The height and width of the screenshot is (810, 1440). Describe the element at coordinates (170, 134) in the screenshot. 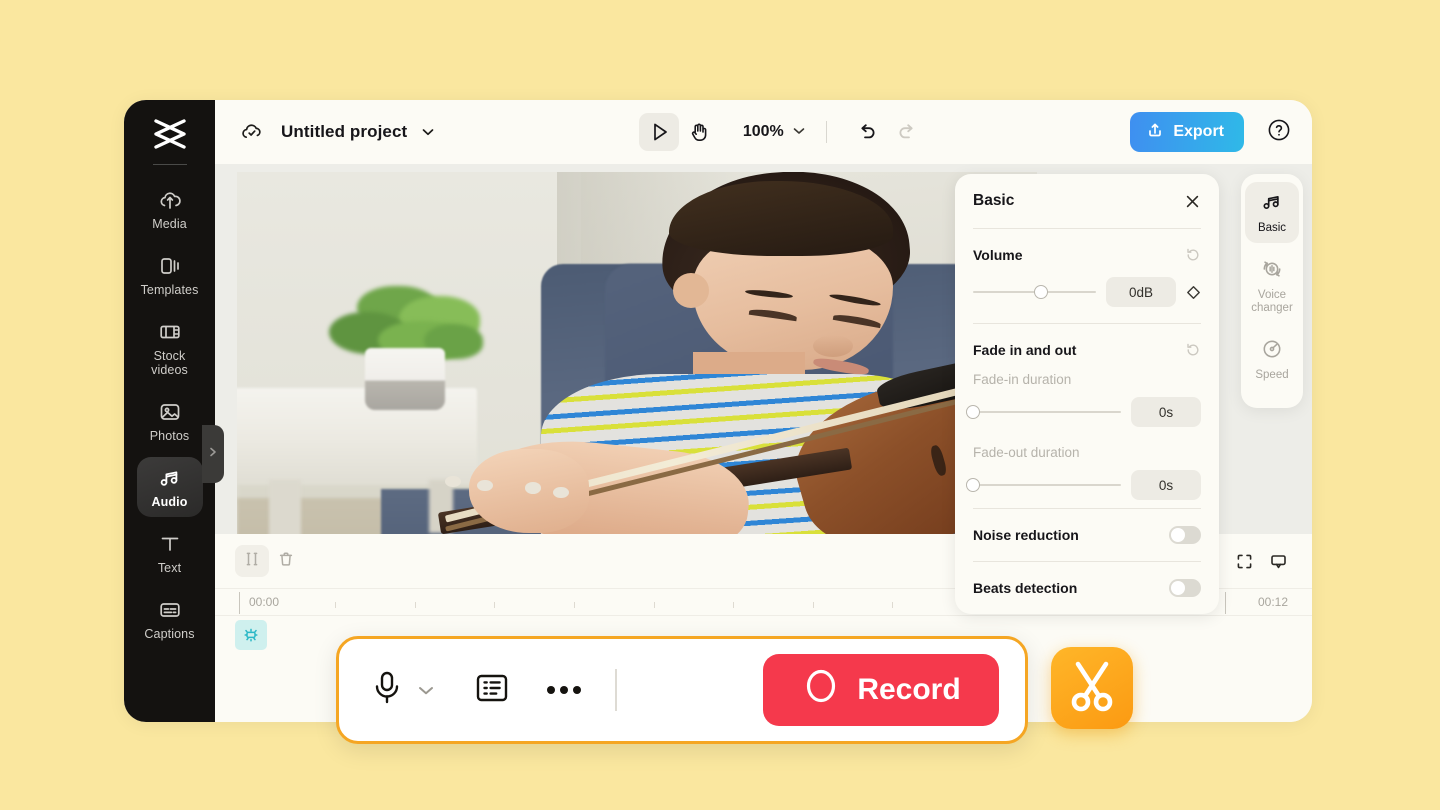

I see `capcut-logo-icon` at that location.